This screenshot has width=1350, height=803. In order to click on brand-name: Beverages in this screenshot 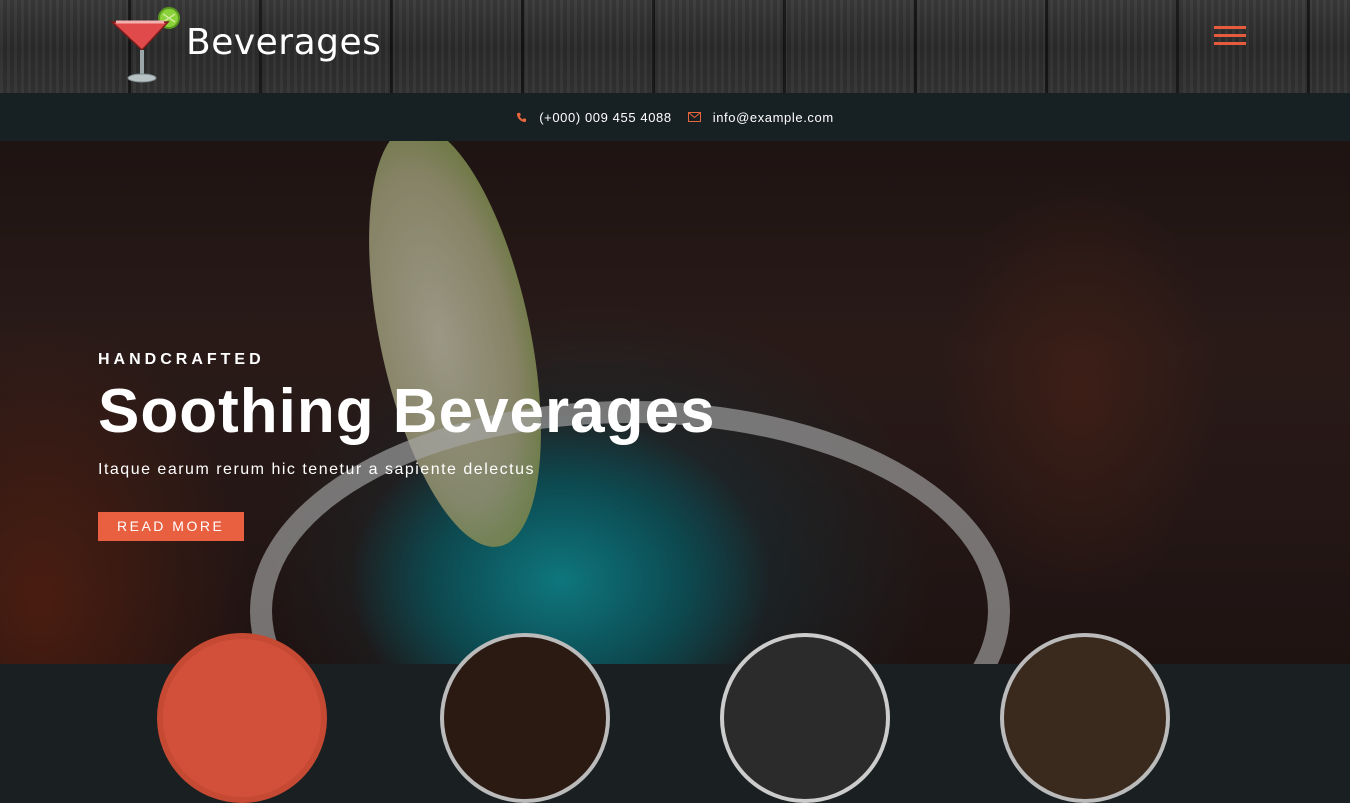, I will do `click(284, 42)`.